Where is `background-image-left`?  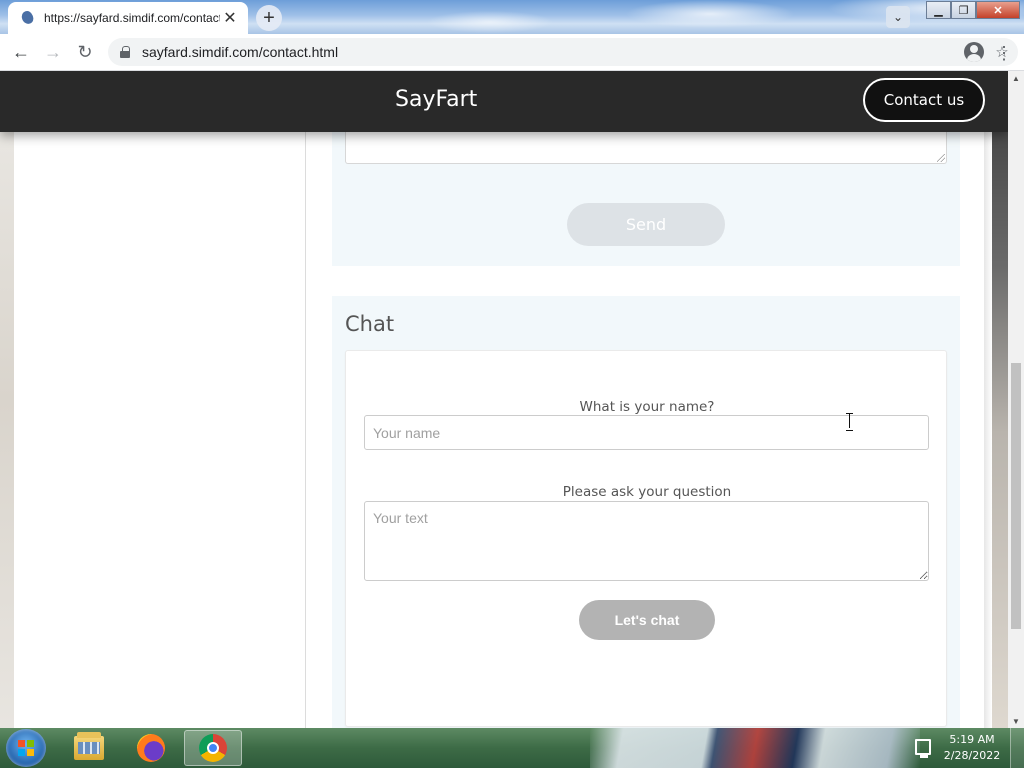 background-image-left is located at coordinates (7, 399).